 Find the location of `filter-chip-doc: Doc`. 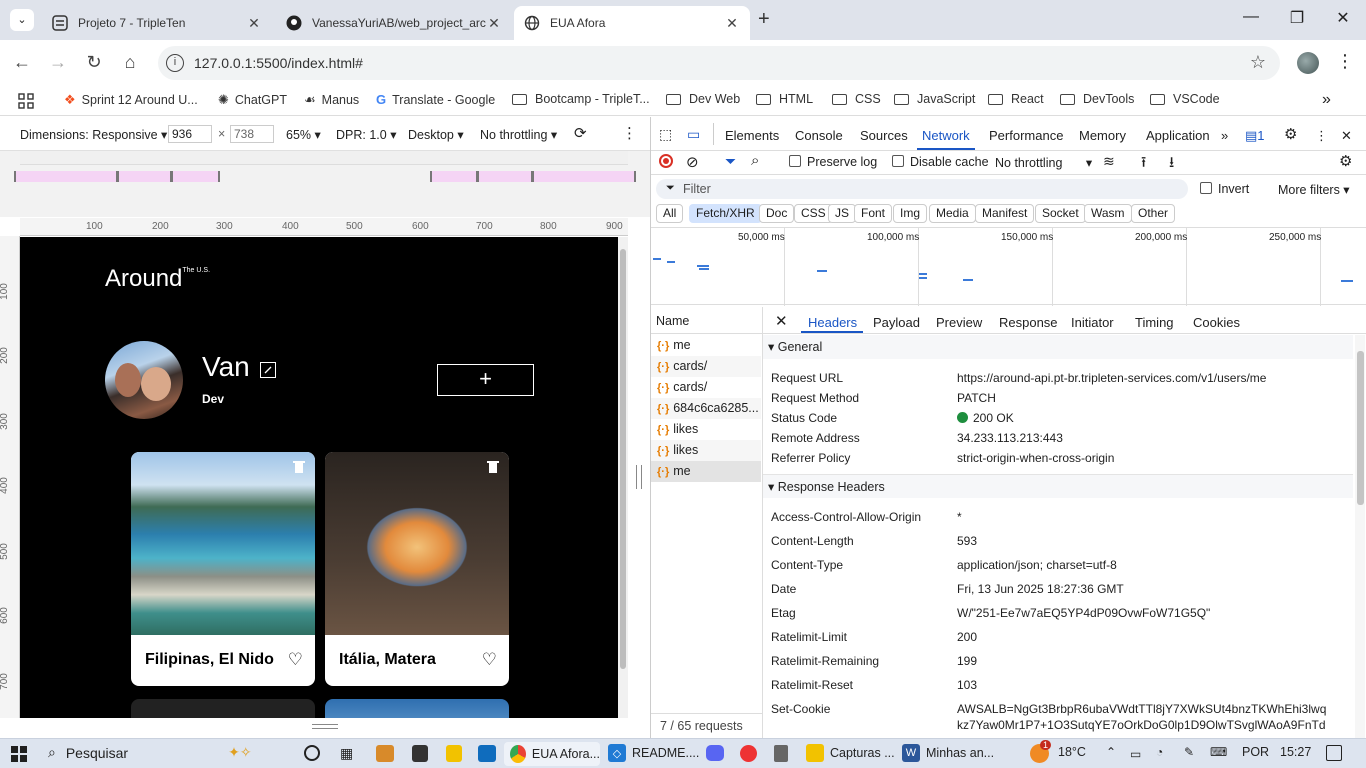

filter-chip-doc: Doc is located at coordinates (777, 213).